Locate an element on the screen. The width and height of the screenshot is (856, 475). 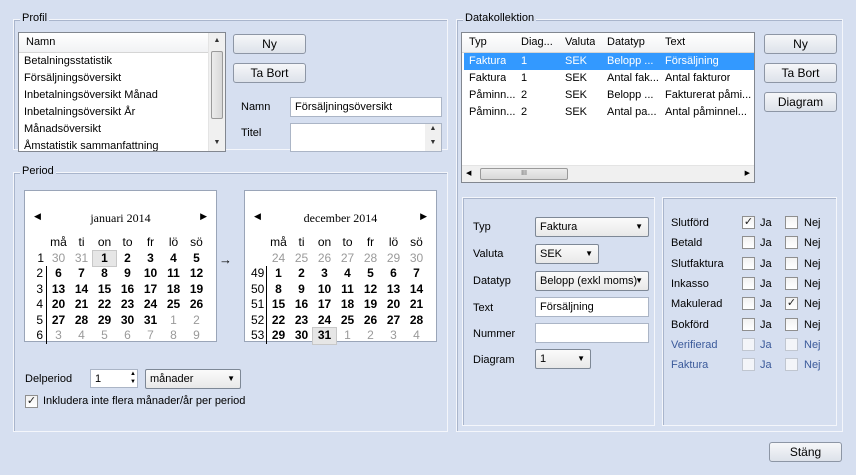
profil-new-button: Ny is located at coordinates (269, 44).